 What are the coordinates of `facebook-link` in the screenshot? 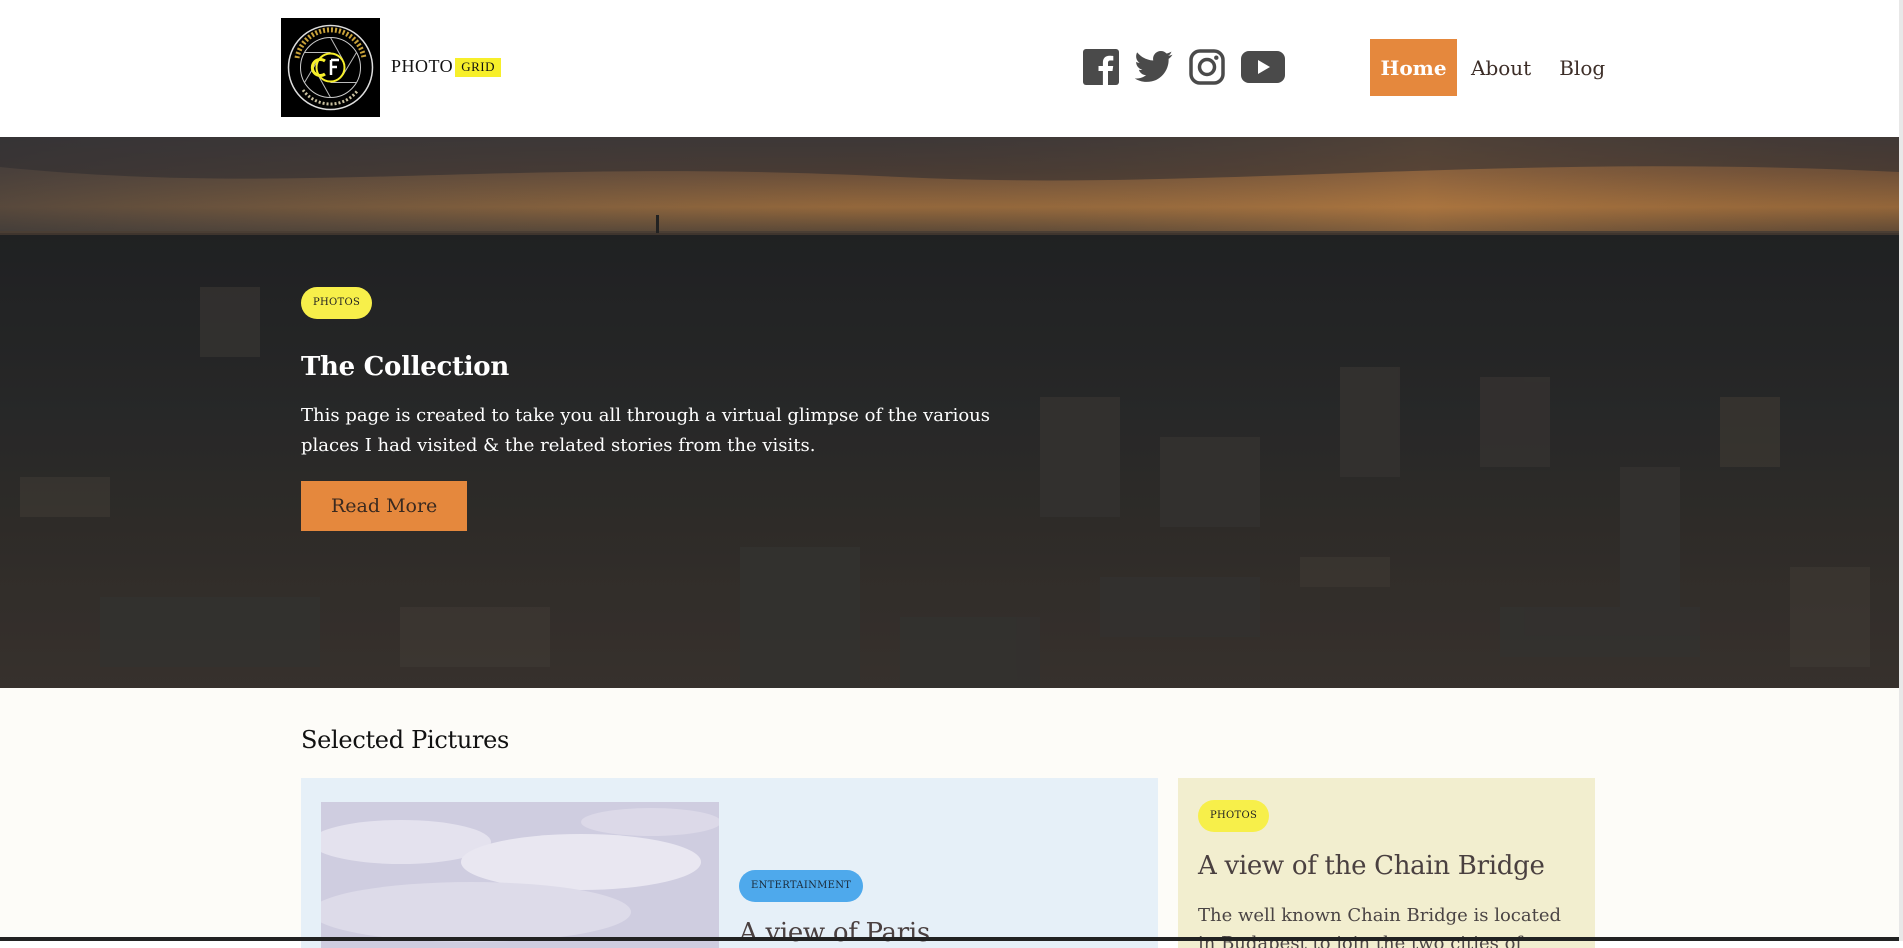 It's located at (1101, 67).